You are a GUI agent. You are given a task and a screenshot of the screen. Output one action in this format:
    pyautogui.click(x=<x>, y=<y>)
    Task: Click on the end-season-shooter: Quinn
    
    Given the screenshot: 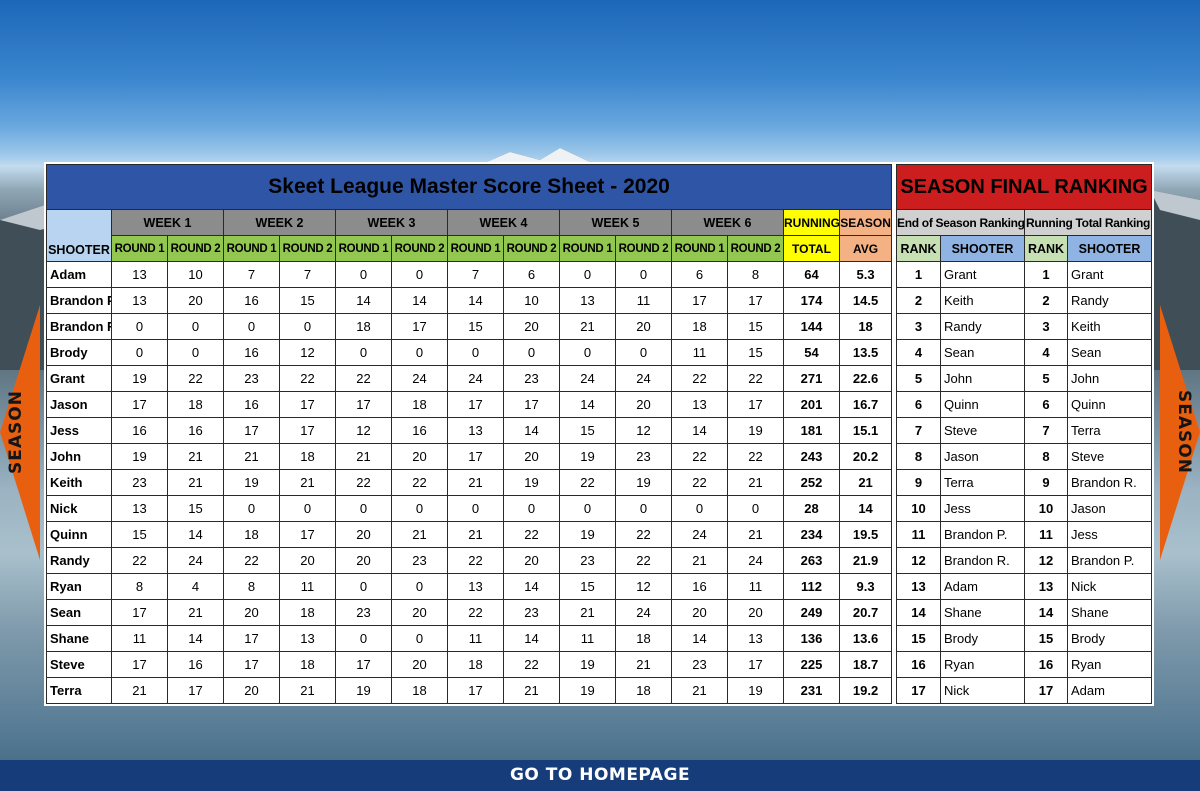 What is the action you would take?
    pyautogui.click(x=982, y=404)
    